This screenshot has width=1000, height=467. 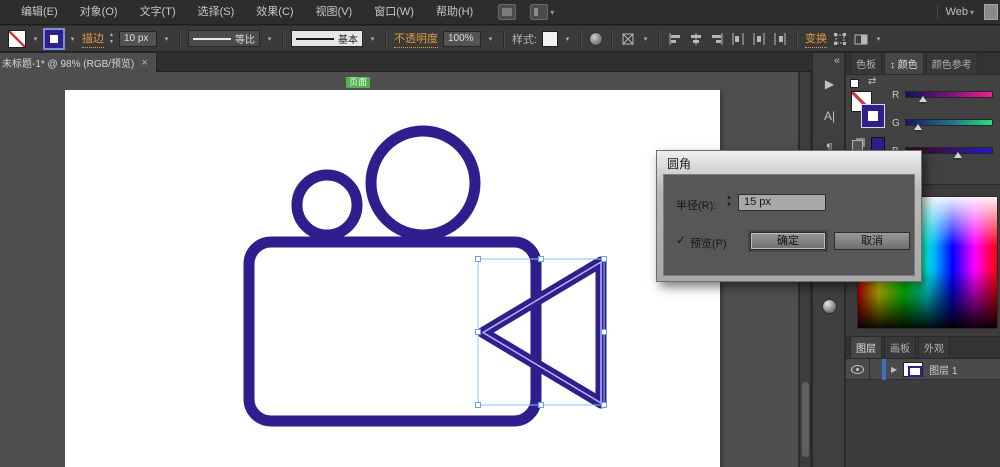 I want to click on scrollbar-thumb, so click(x=805, y=419).